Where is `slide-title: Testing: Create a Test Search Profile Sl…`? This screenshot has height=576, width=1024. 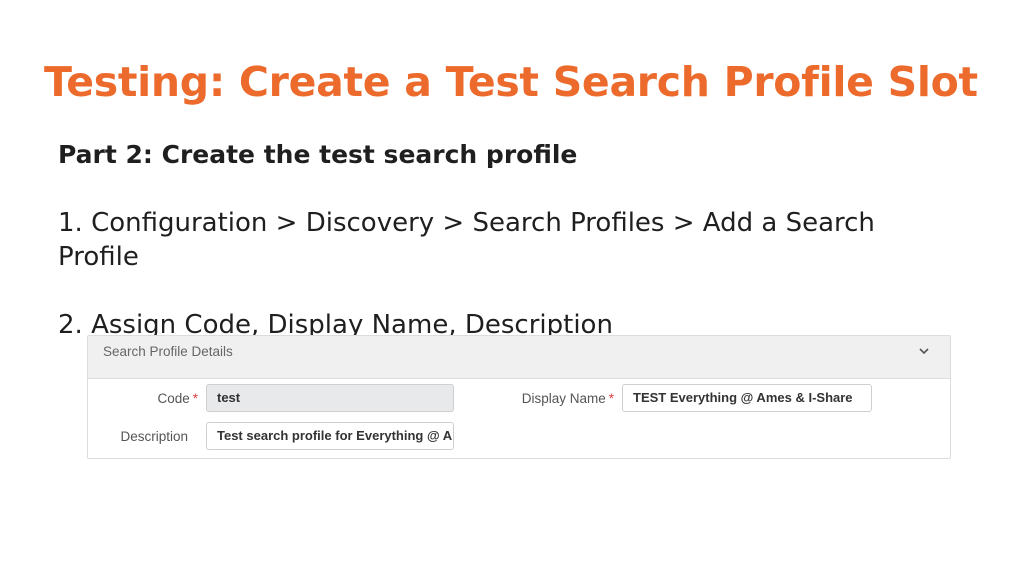
slide-title: Testing: Create a Test Search Profile Sl… is located at coordinates (511, 82).